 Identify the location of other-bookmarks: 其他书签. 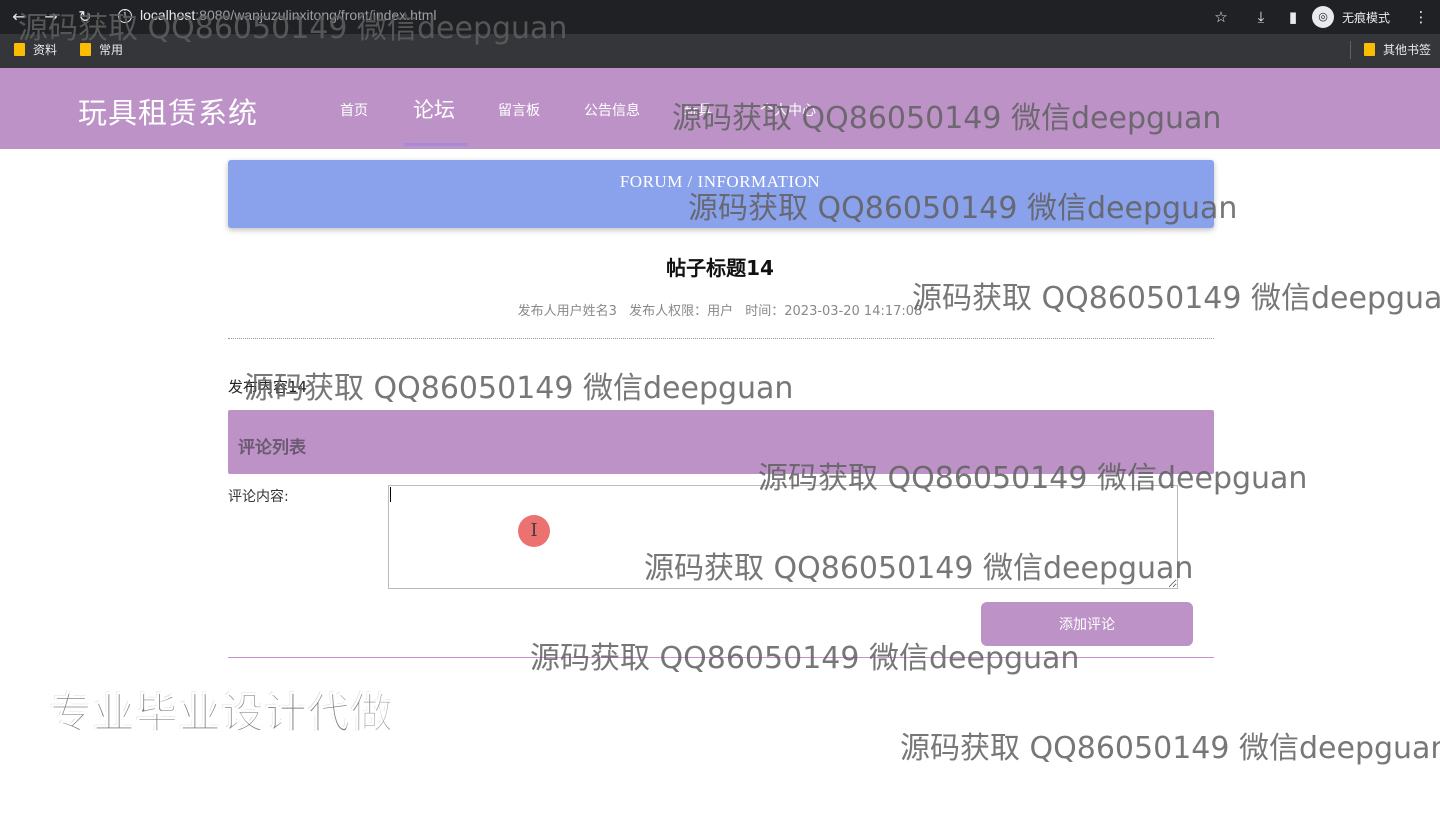
(1397, 49).